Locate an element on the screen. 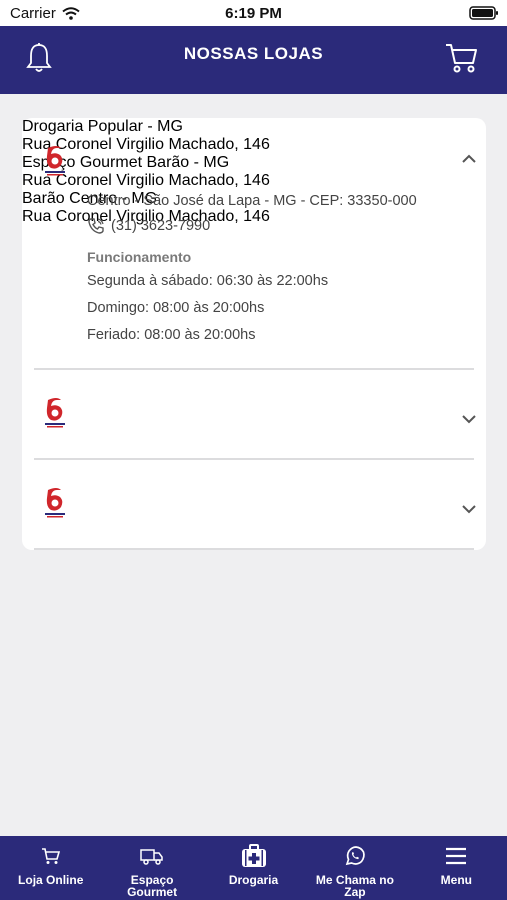  page-title: NOSSAS LOJAS is located at coordinates (253, 53).